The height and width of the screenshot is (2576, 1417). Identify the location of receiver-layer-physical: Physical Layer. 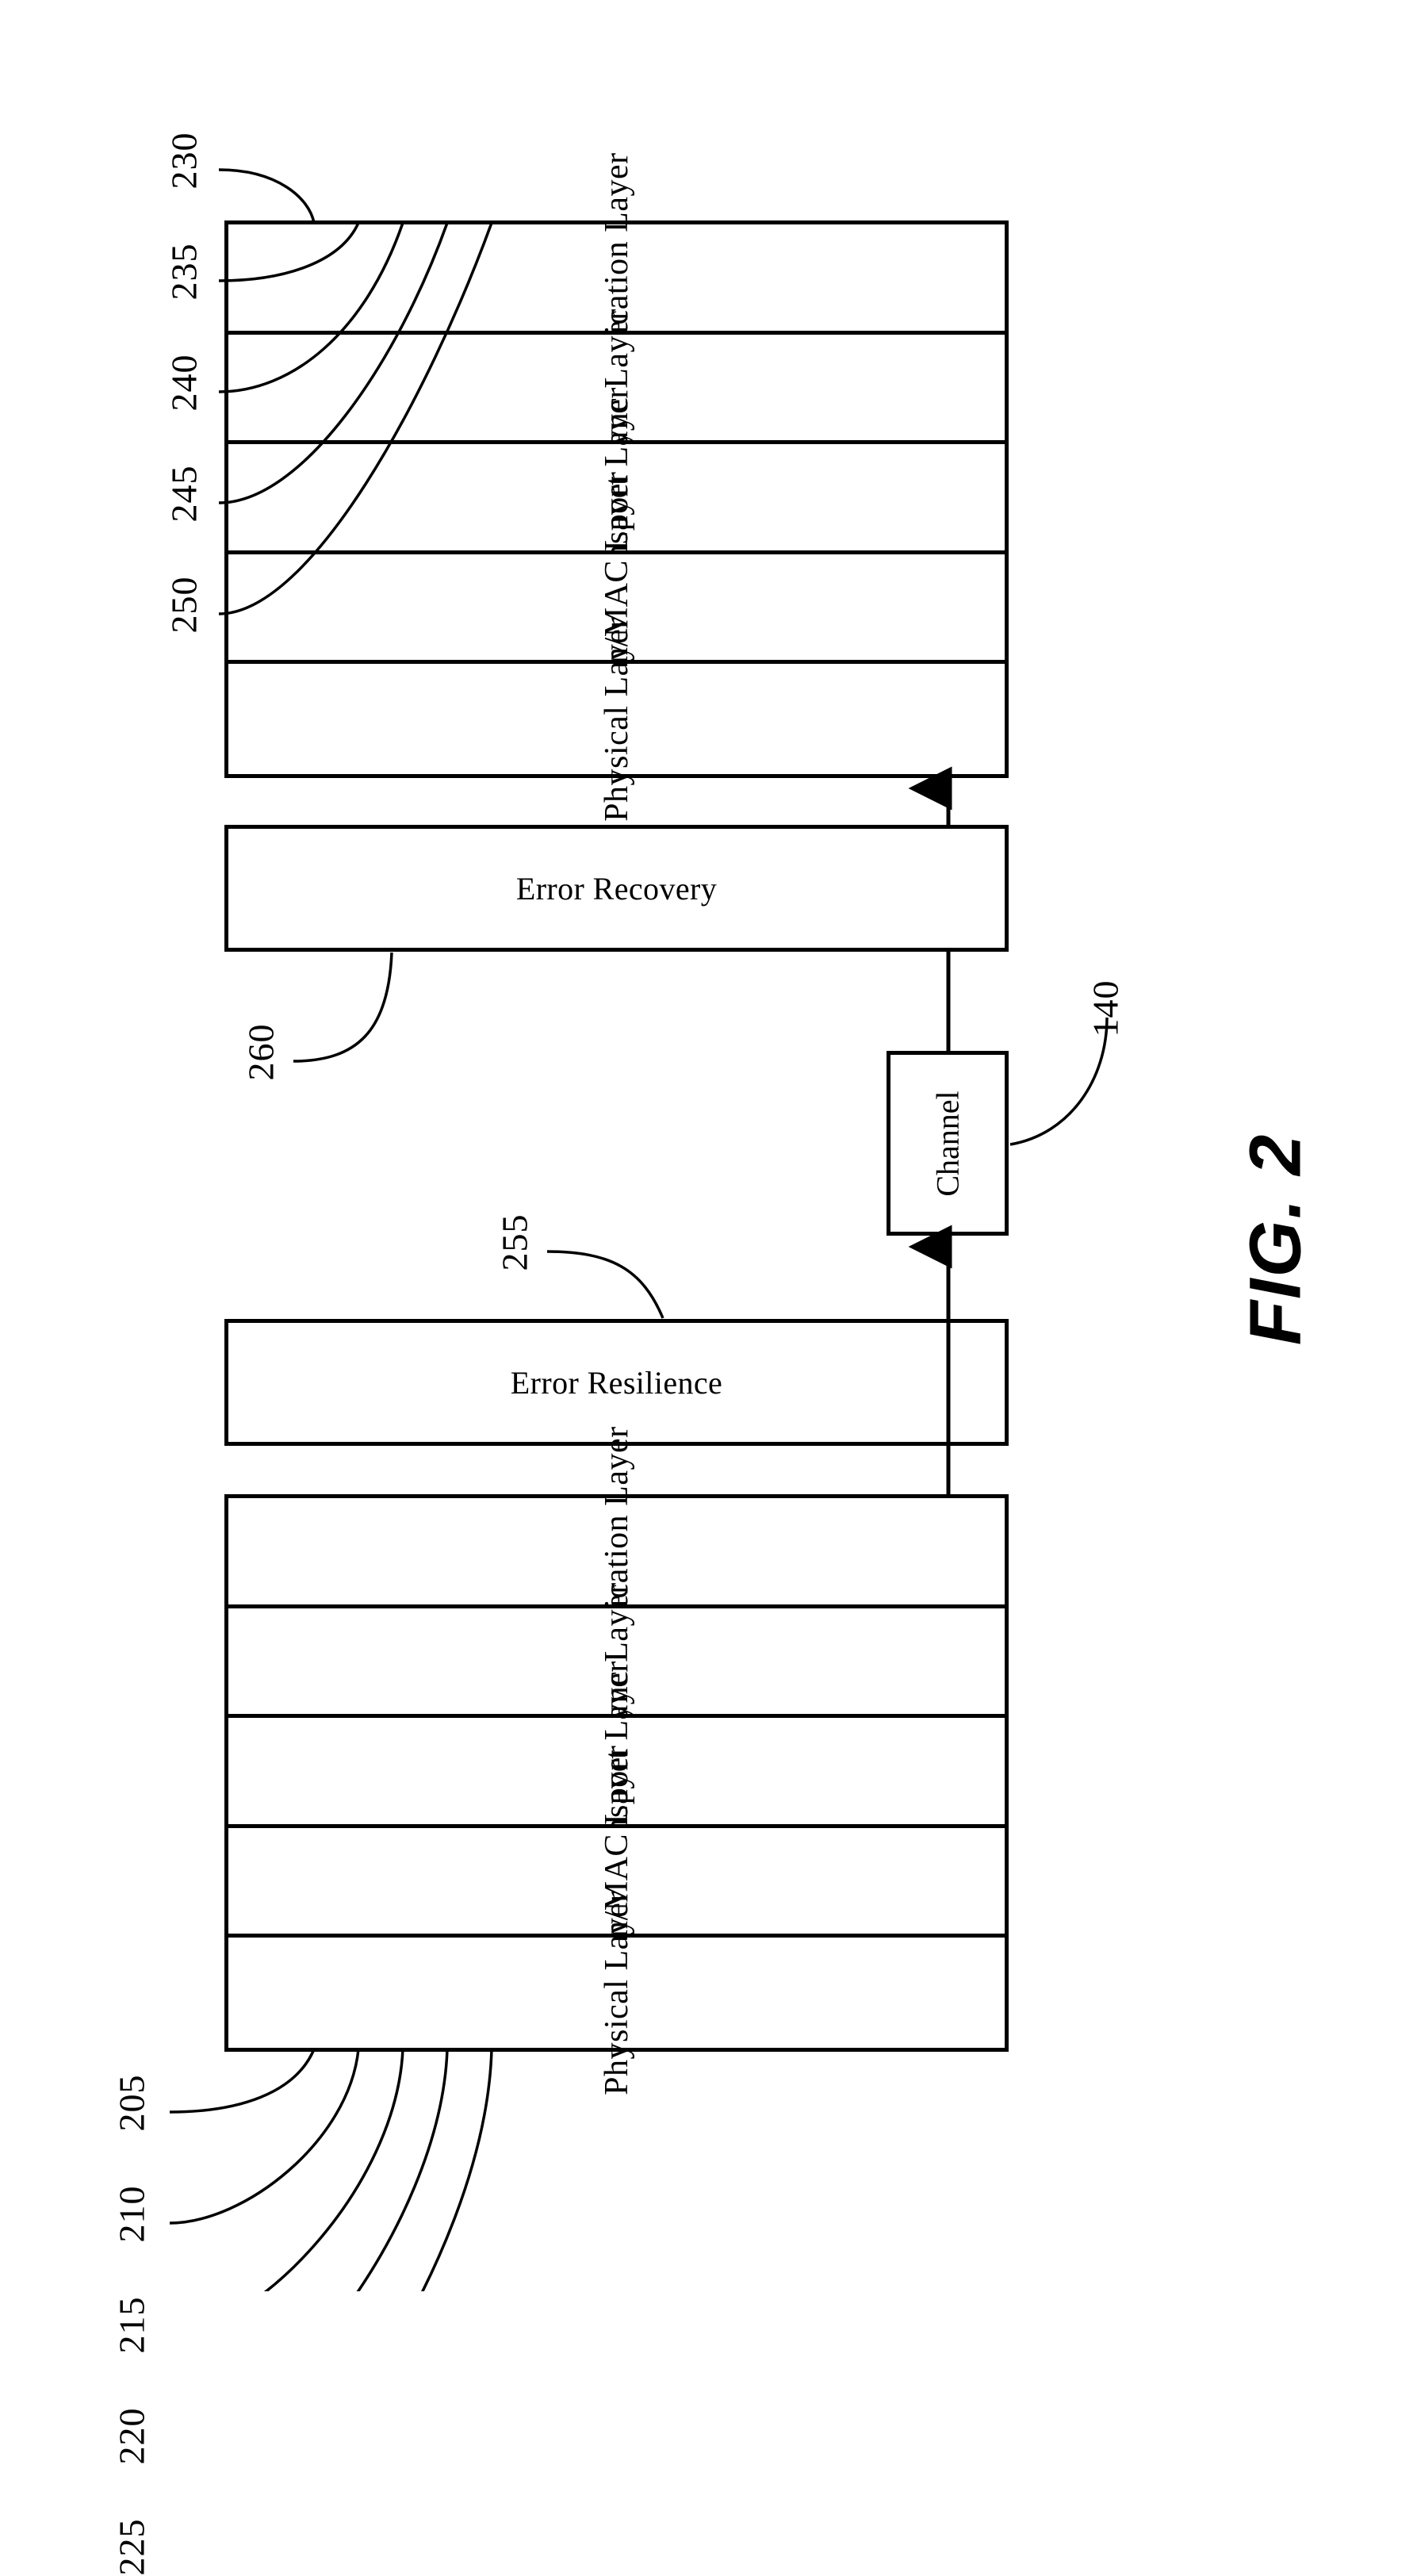
(616, 720).